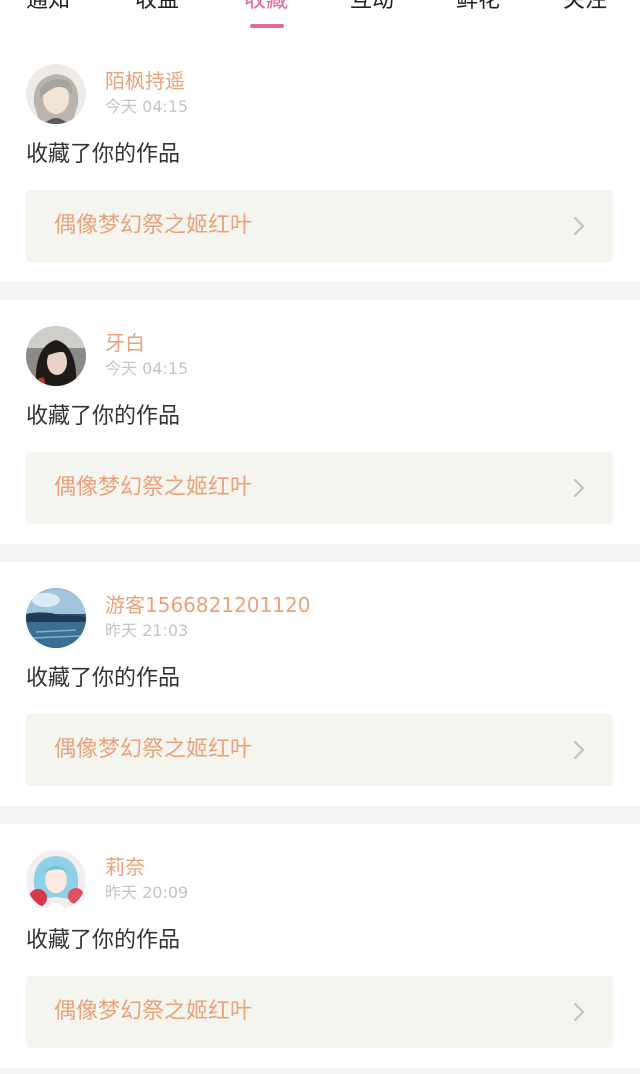  Describe the element at coordinates (267, 26) in the screenshot. I see `active-tab-indicator` at that location.